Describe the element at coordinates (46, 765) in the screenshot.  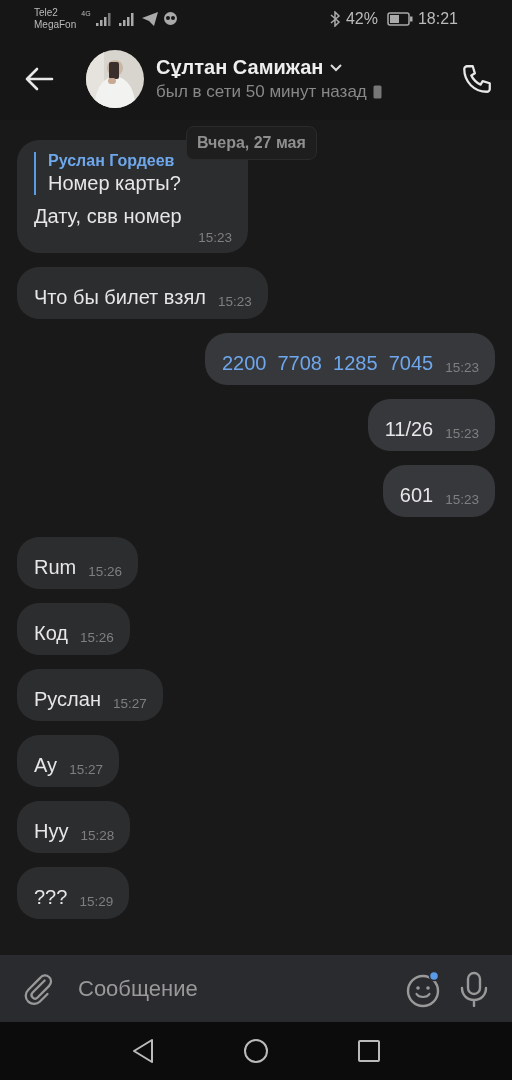
I see `message-text: Ау` at that location.